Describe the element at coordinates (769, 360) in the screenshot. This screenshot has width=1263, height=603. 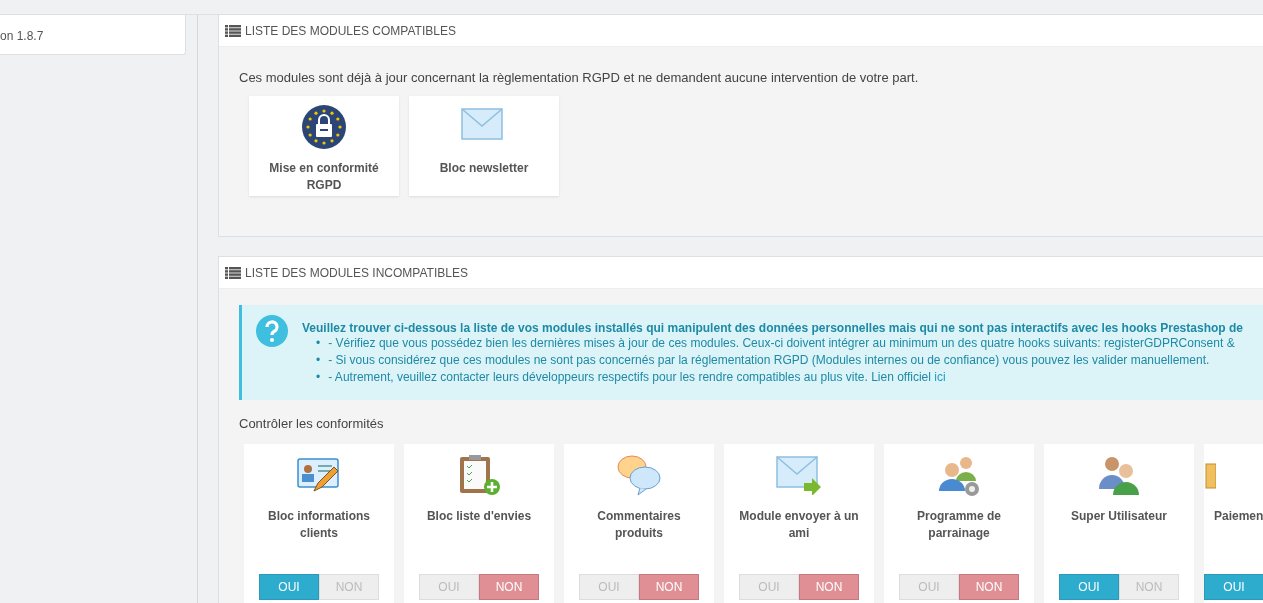
I see `alert-item: - Si vous considérez que ces modules ne sont pas concernés par la réglementation RGPD (Modules internes ou de confiance) vous pouvez les valider manuellement.` at that location.